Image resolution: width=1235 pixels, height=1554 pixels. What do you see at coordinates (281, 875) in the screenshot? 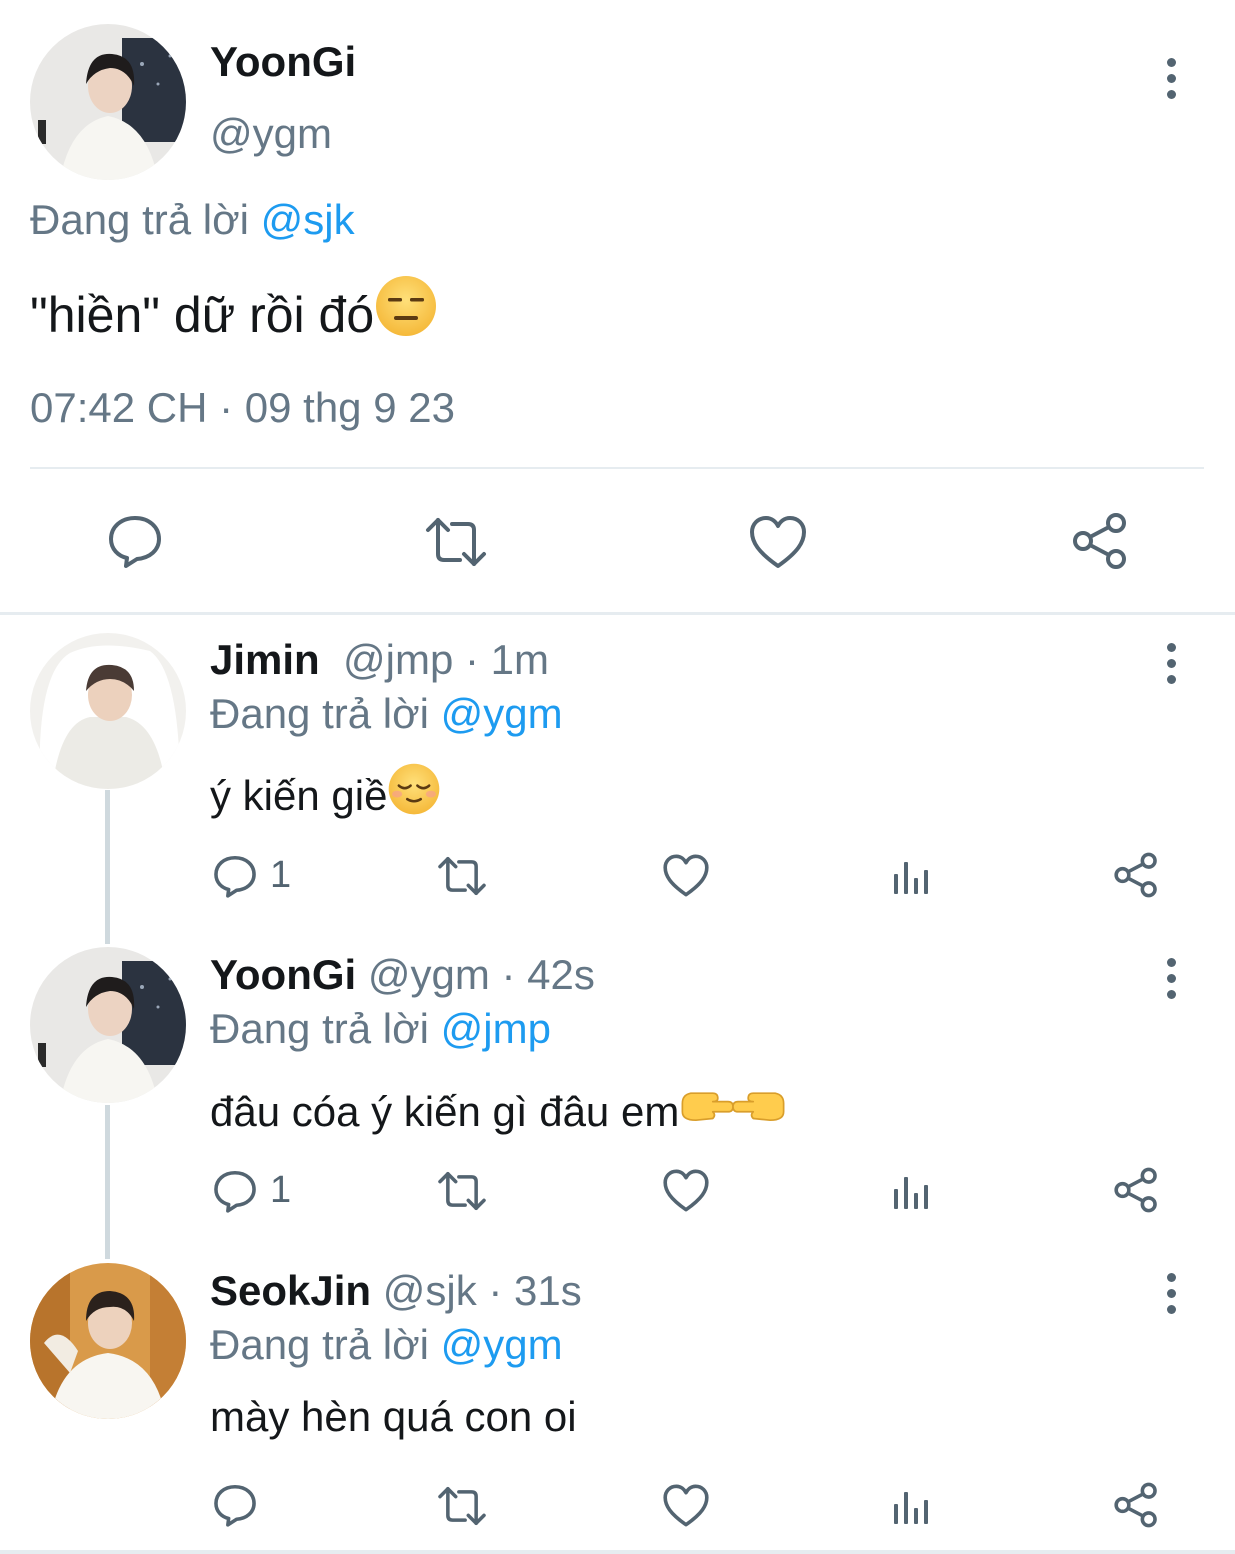
I see `reply-1-reply-count: 1` at bounding box center [281, 875].